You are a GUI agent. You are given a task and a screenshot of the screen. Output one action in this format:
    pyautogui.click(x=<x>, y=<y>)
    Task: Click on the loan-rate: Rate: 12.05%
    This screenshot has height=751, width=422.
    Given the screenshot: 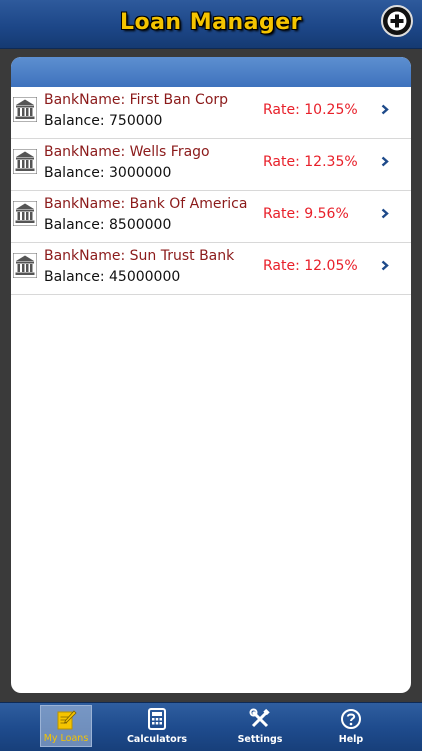 What is the action you would take?
    pyautogui.click(x=310, y=266)
    